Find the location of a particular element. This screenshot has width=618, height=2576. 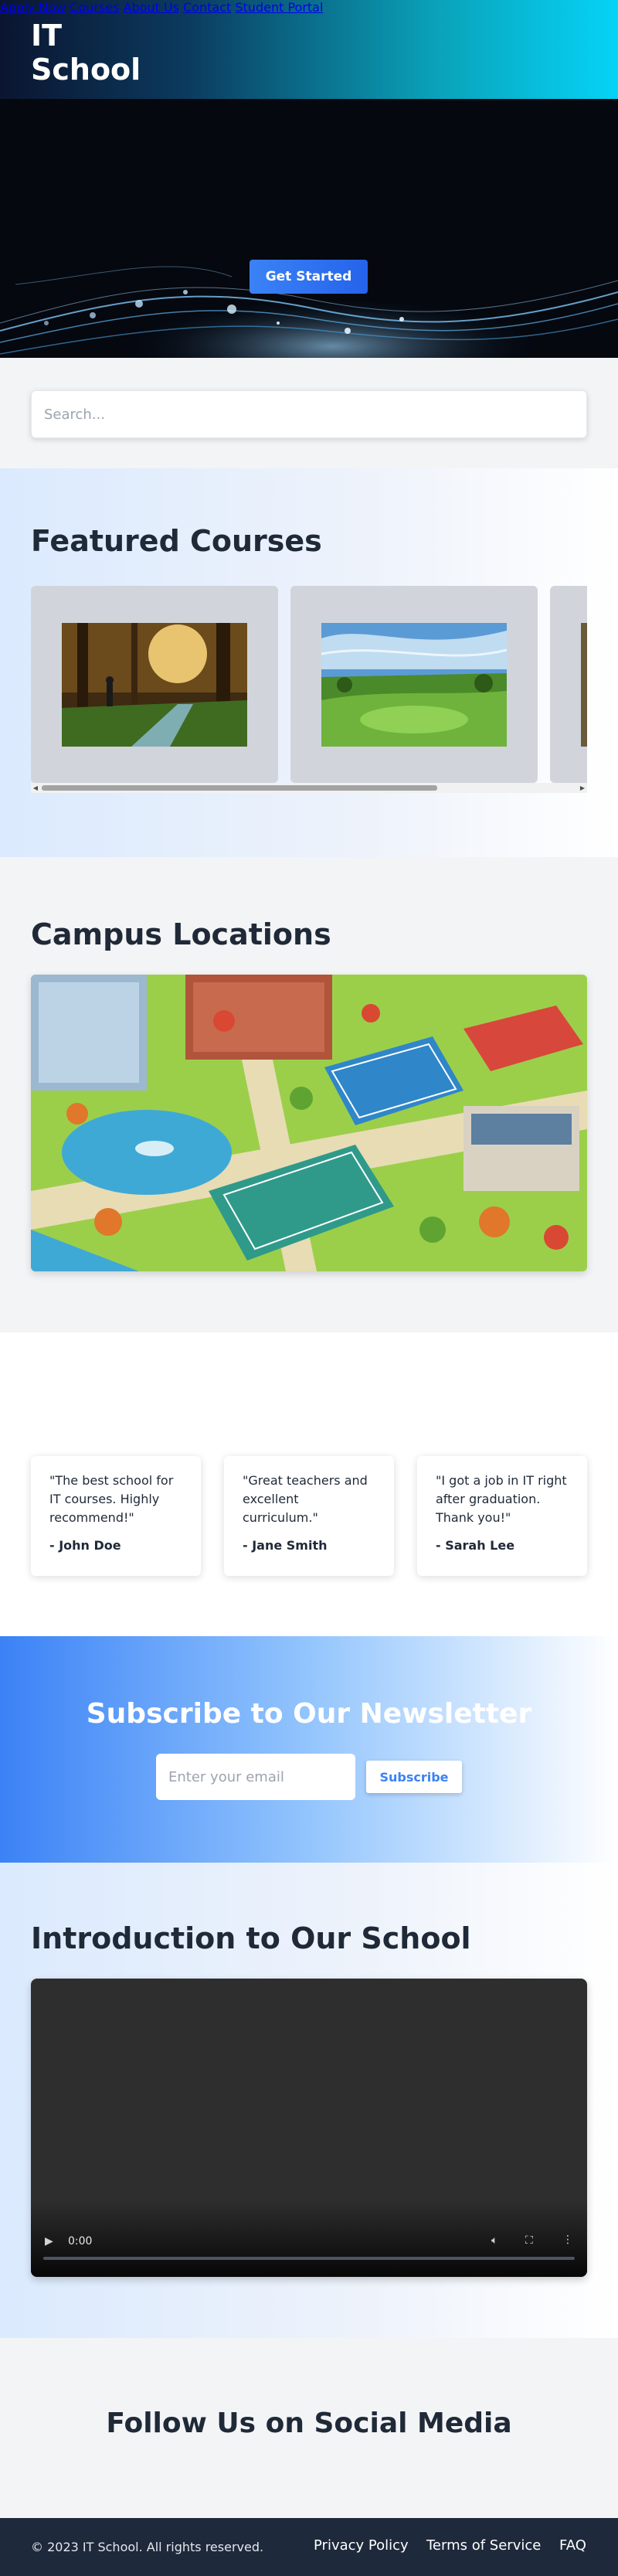

carousel-scrollbar: ◀ ▶ is located at coordinates (309, 788).